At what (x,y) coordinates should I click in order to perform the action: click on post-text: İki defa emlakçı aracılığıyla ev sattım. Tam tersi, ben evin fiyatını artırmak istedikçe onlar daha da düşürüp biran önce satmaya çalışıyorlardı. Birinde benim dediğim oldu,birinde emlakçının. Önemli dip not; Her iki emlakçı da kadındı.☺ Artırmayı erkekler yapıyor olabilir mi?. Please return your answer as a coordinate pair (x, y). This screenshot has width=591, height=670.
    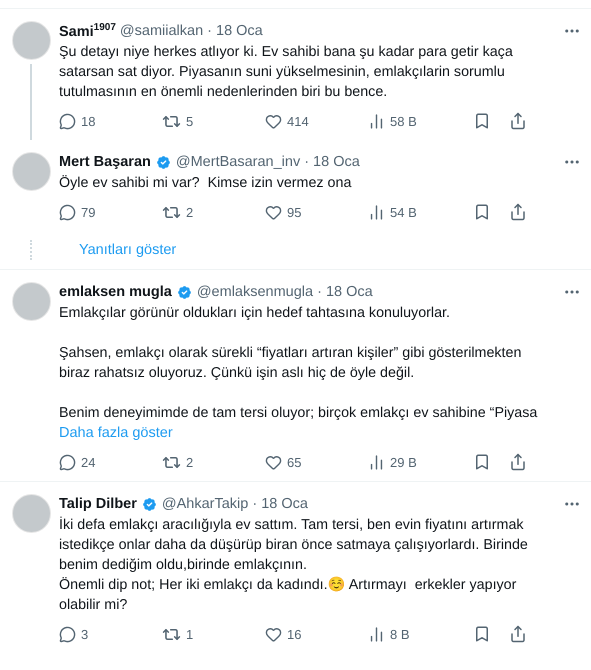
    Looking at the image, I should click on (294, 565).